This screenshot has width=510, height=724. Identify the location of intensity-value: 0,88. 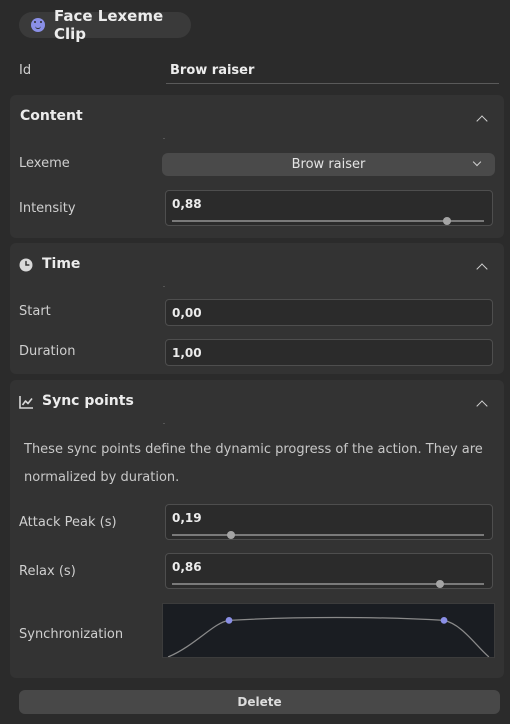
(187, 204).